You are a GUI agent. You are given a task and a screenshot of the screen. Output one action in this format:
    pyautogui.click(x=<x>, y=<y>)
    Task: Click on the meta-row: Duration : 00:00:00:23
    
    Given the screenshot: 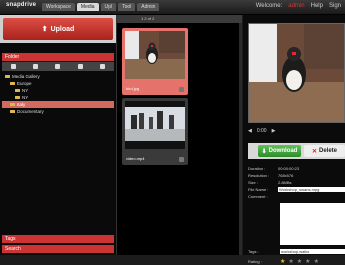 What is the action you would take?
    pyautogui.click(x=296, y=168)
    